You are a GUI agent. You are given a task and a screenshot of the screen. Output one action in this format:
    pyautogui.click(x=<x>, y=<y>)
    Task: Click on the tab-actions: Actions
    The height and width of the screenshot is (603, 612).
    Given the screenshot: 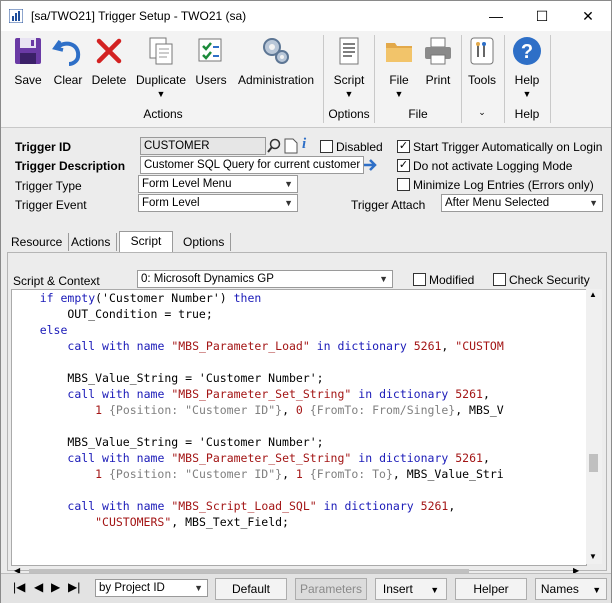 What is the action you would take?
    pyautogui.click(x=91, y=242)
    